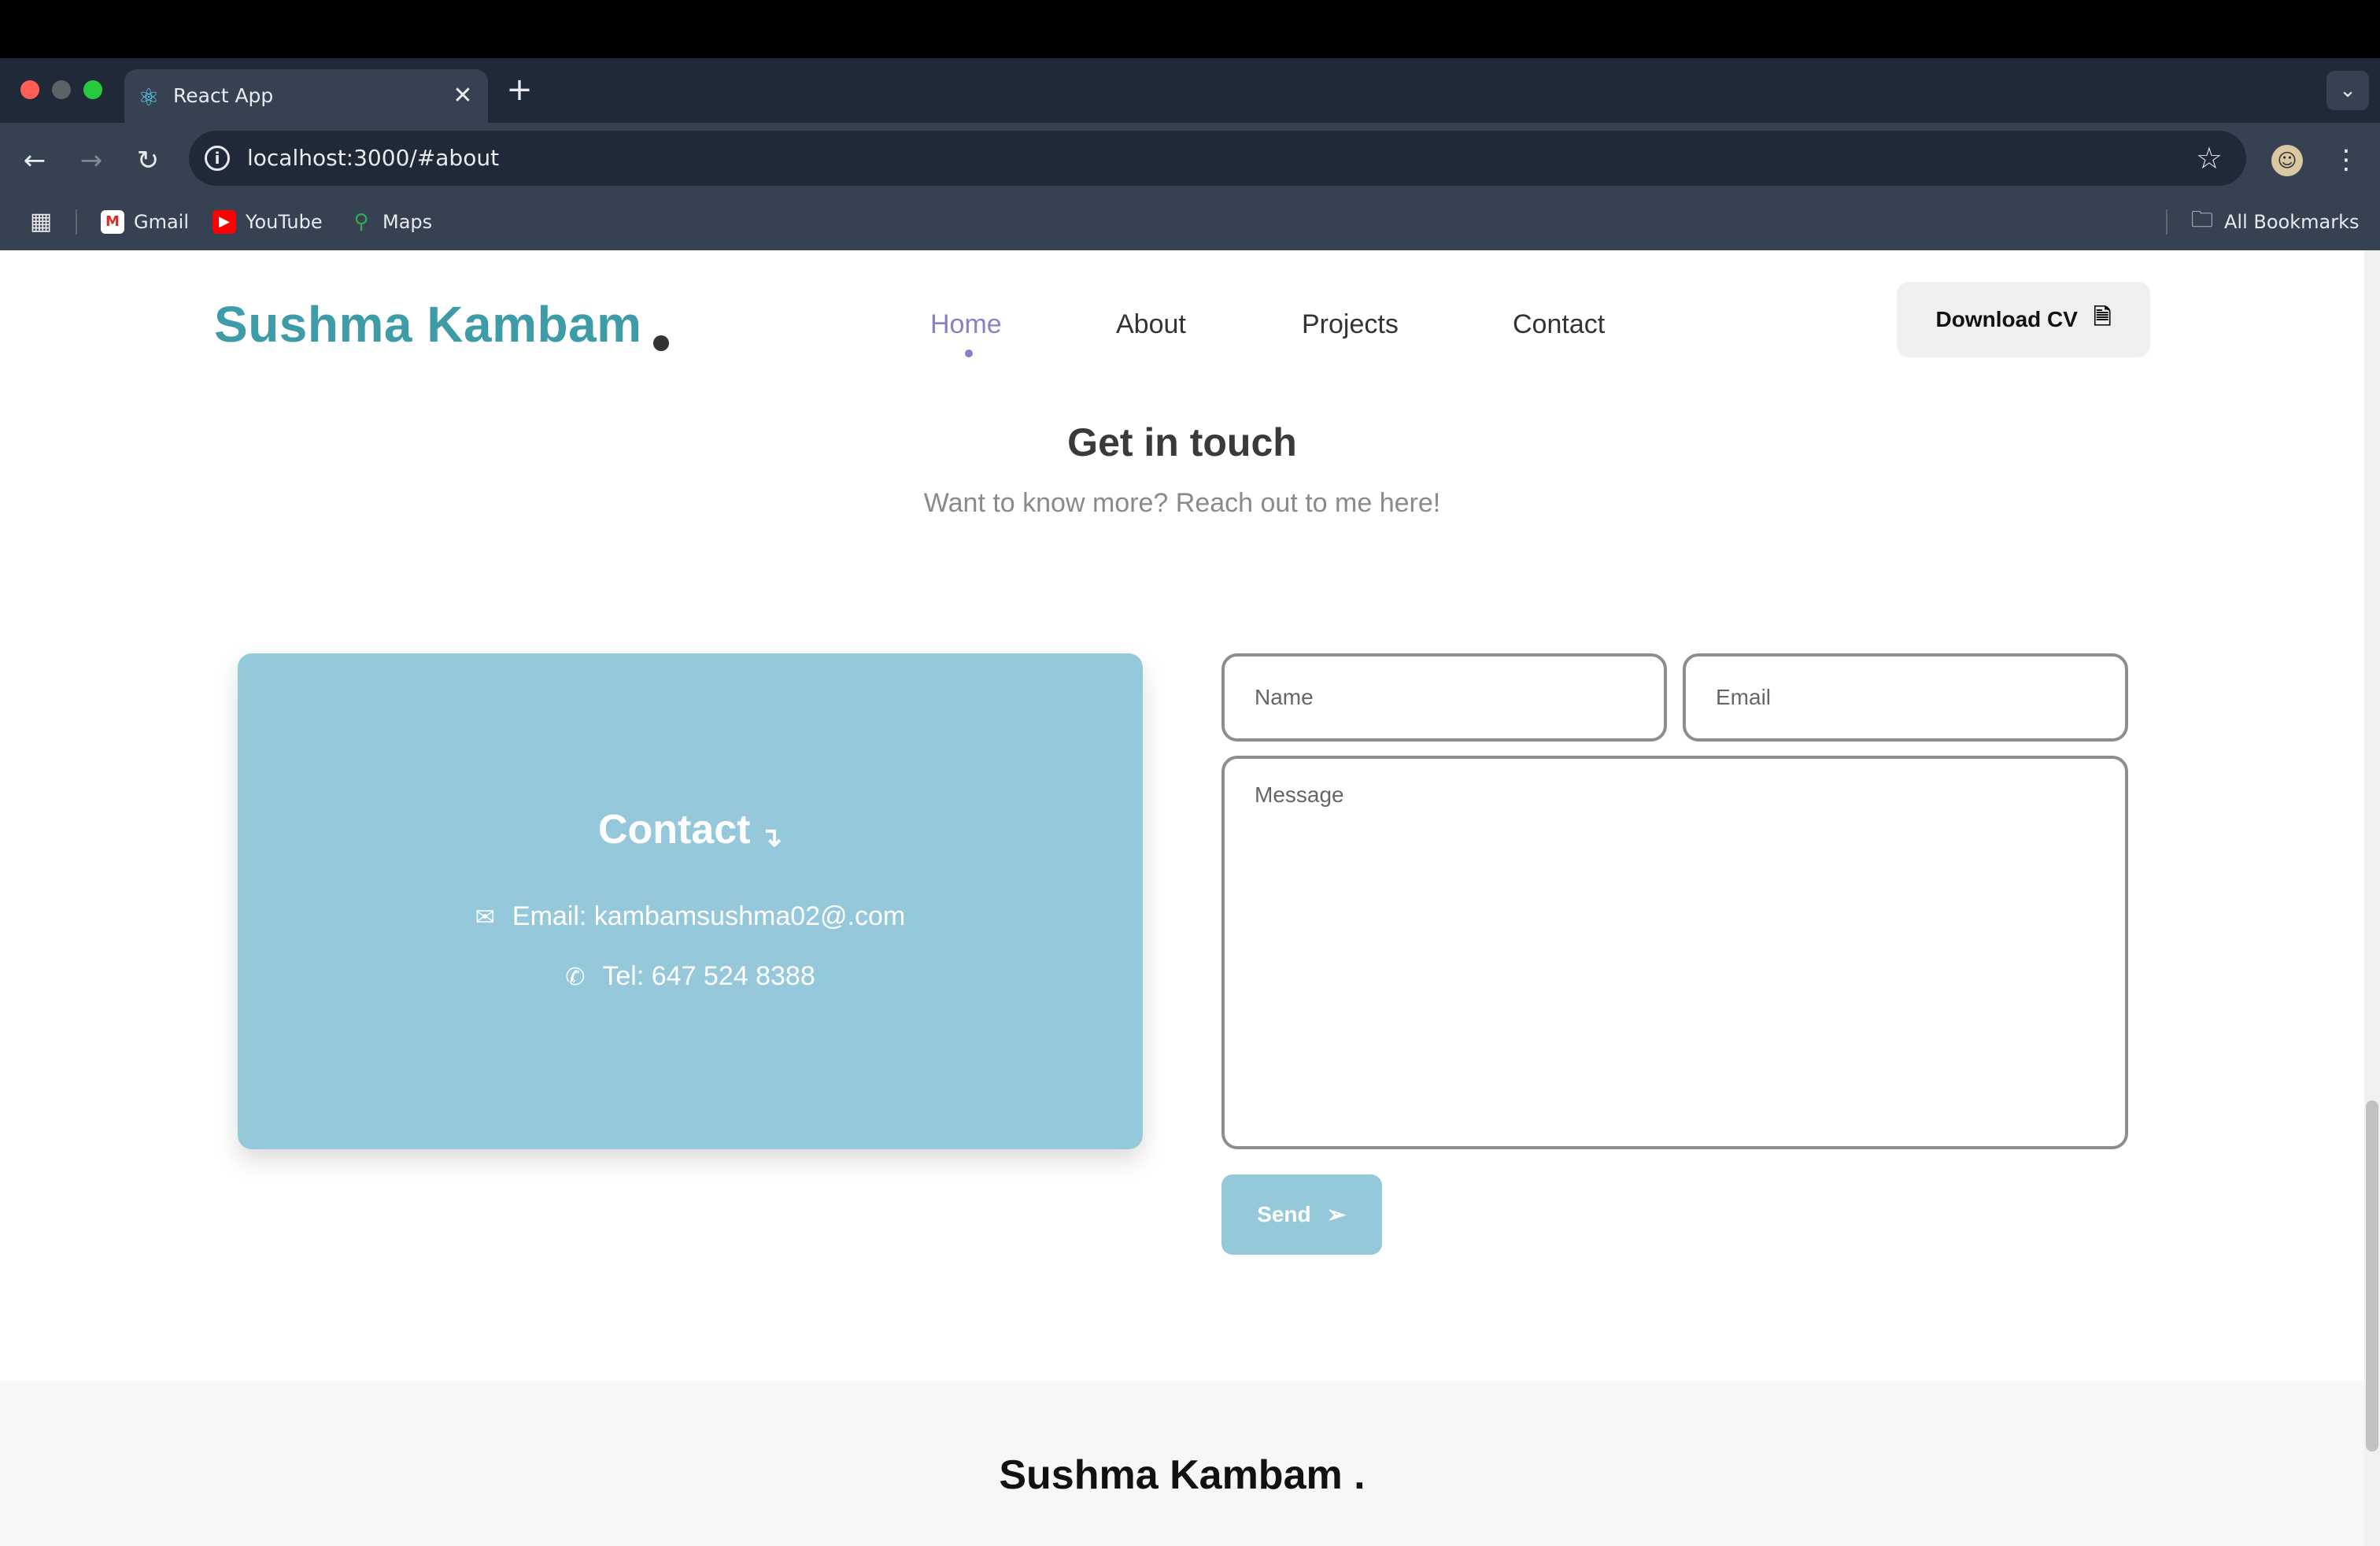  I want to click on nav-home: Home, so click(966, 324).